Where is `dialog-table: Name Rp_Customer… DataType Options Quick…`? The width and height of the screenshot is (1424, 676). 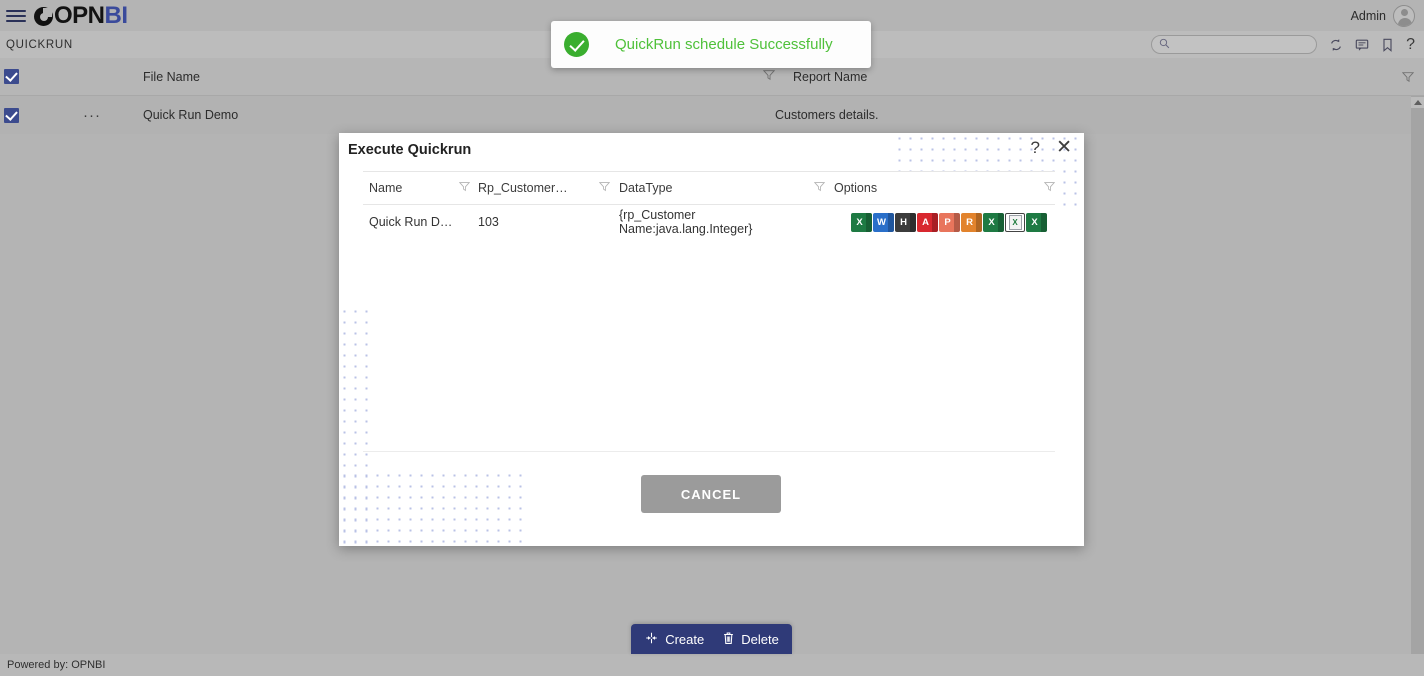 dialog-table: Name Rp_Customer… DataType Options Quick… is located at coordinates (709, 205).